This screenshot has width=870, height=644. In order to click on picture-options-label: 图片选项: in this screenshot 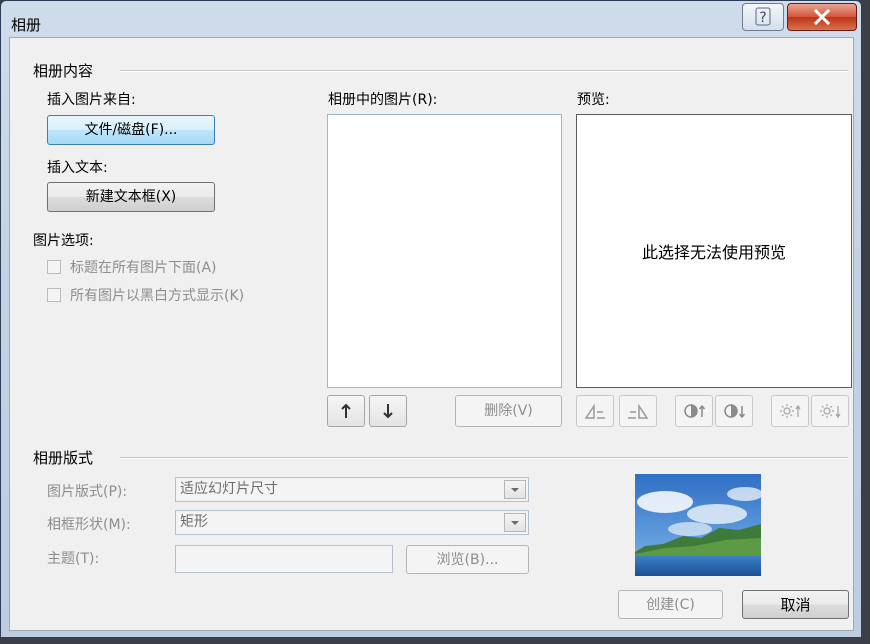, I will do `click(63, 241)`.